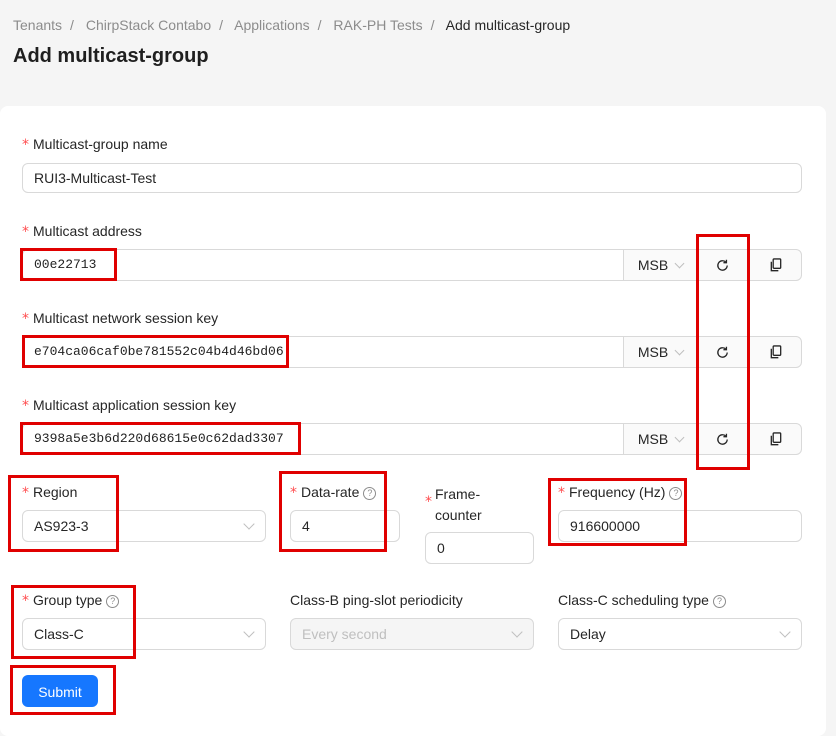  Describe the element at coordinates (479, 548) in the screenshot. I see `frame-counter-input: 0` at that location.